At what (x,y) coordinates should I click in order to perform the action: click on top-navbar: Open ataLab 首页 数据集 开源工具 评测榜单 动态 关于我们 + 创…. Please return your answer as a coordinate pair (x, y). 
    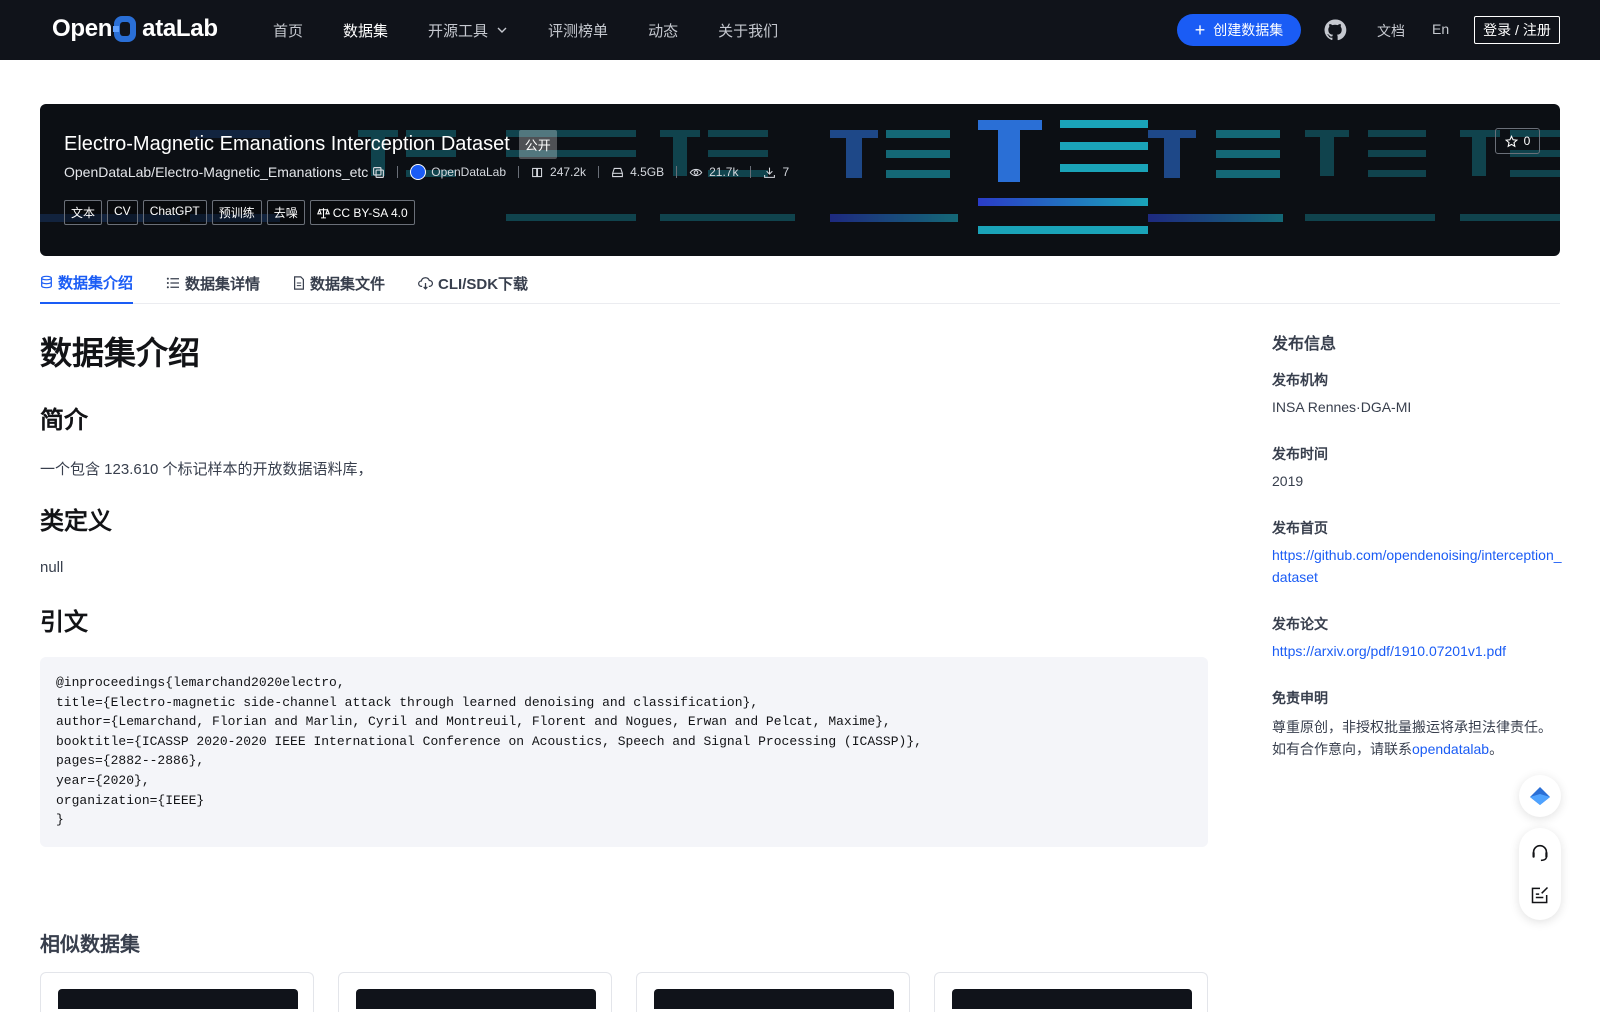
    Looking at the image, I should click on (800, 30).